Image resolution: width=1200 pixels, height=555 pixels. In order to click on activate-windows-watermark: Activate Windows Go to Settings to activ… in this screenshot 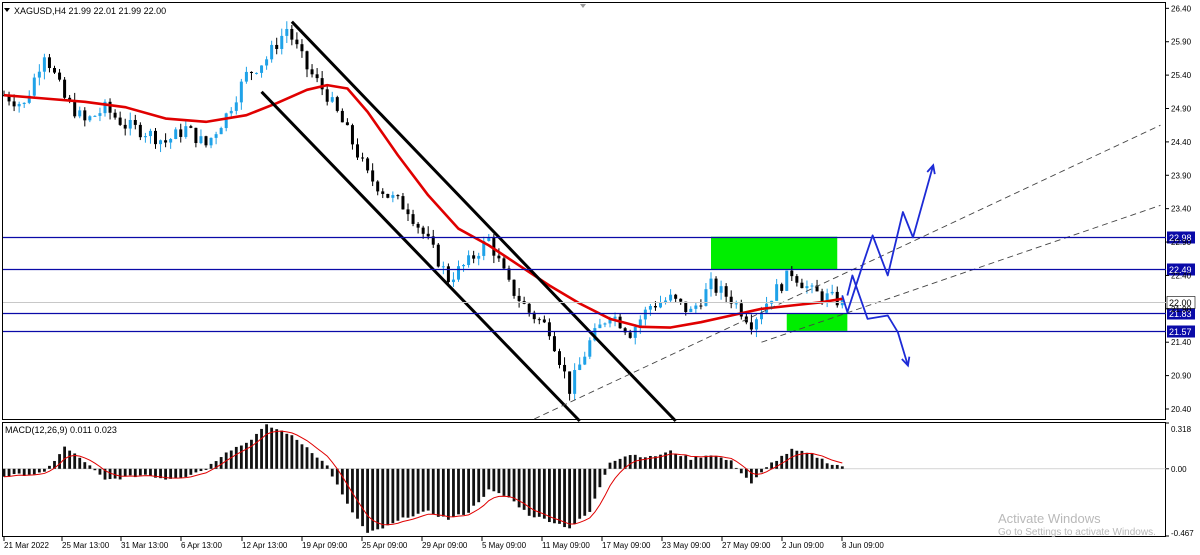, I will do `click(1077, 524)`.